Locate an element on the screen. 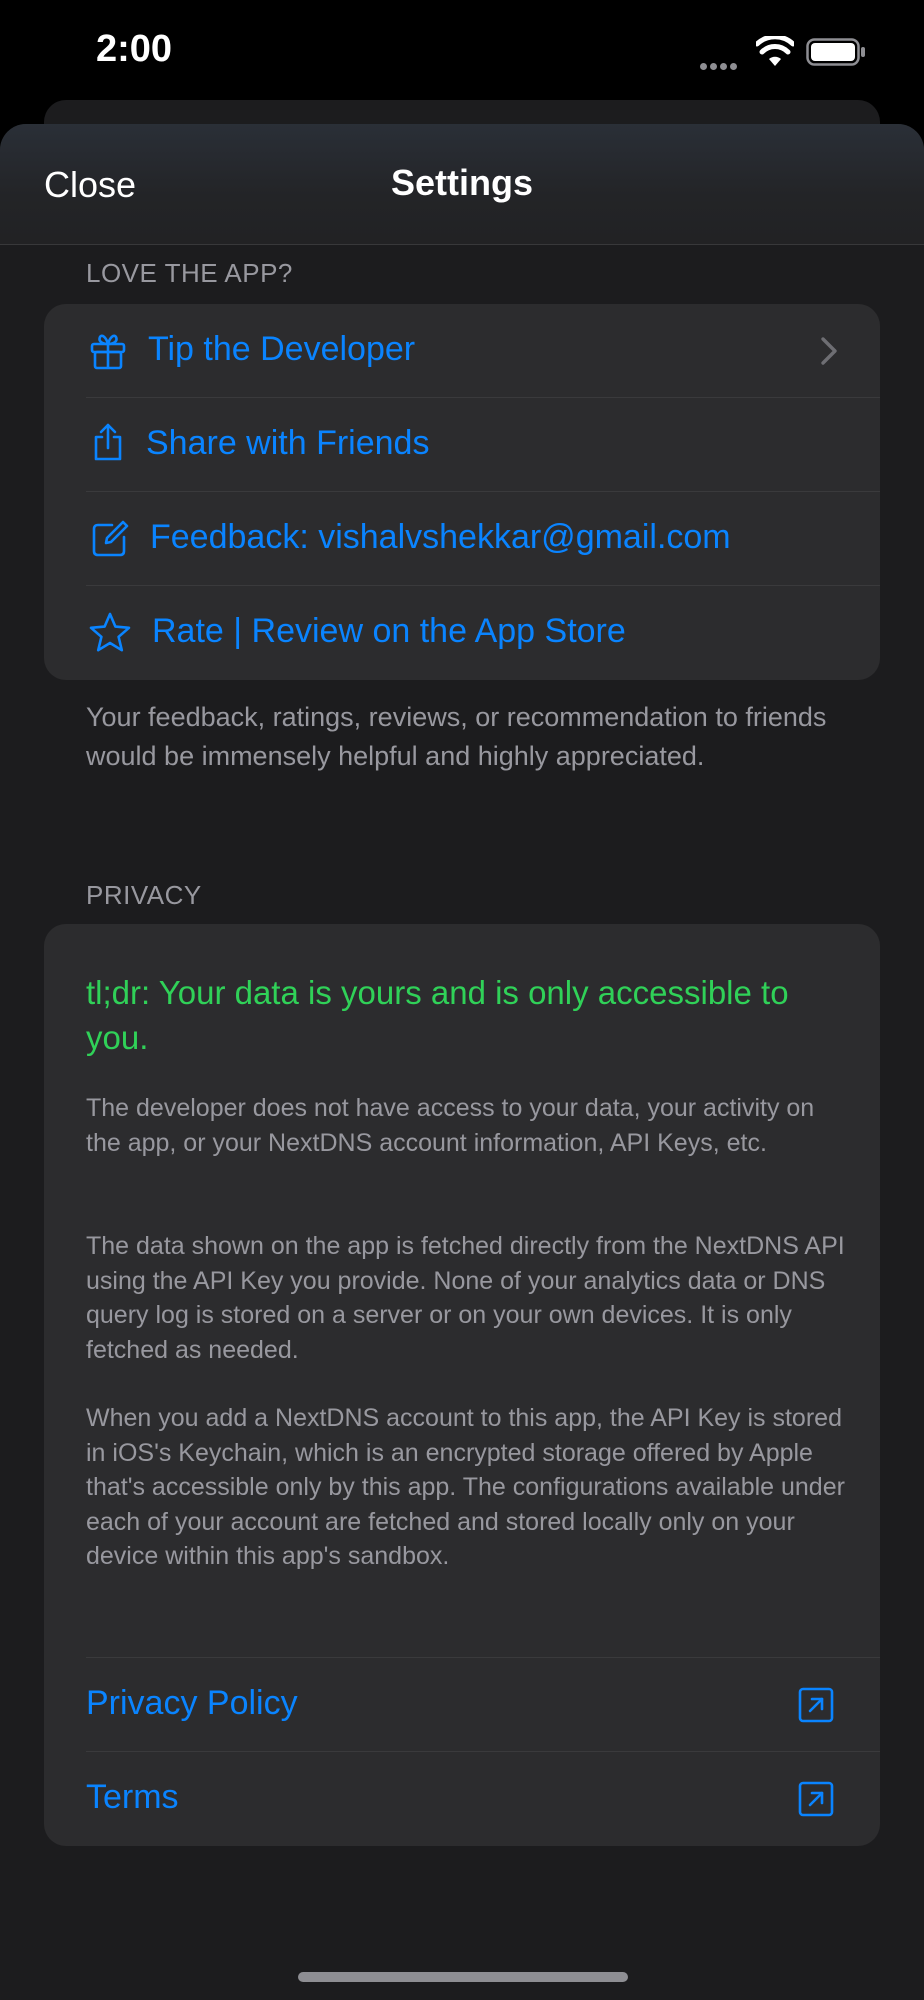  privacy-policy-label: Privacy Policy is located at coordinates (192, 1703).